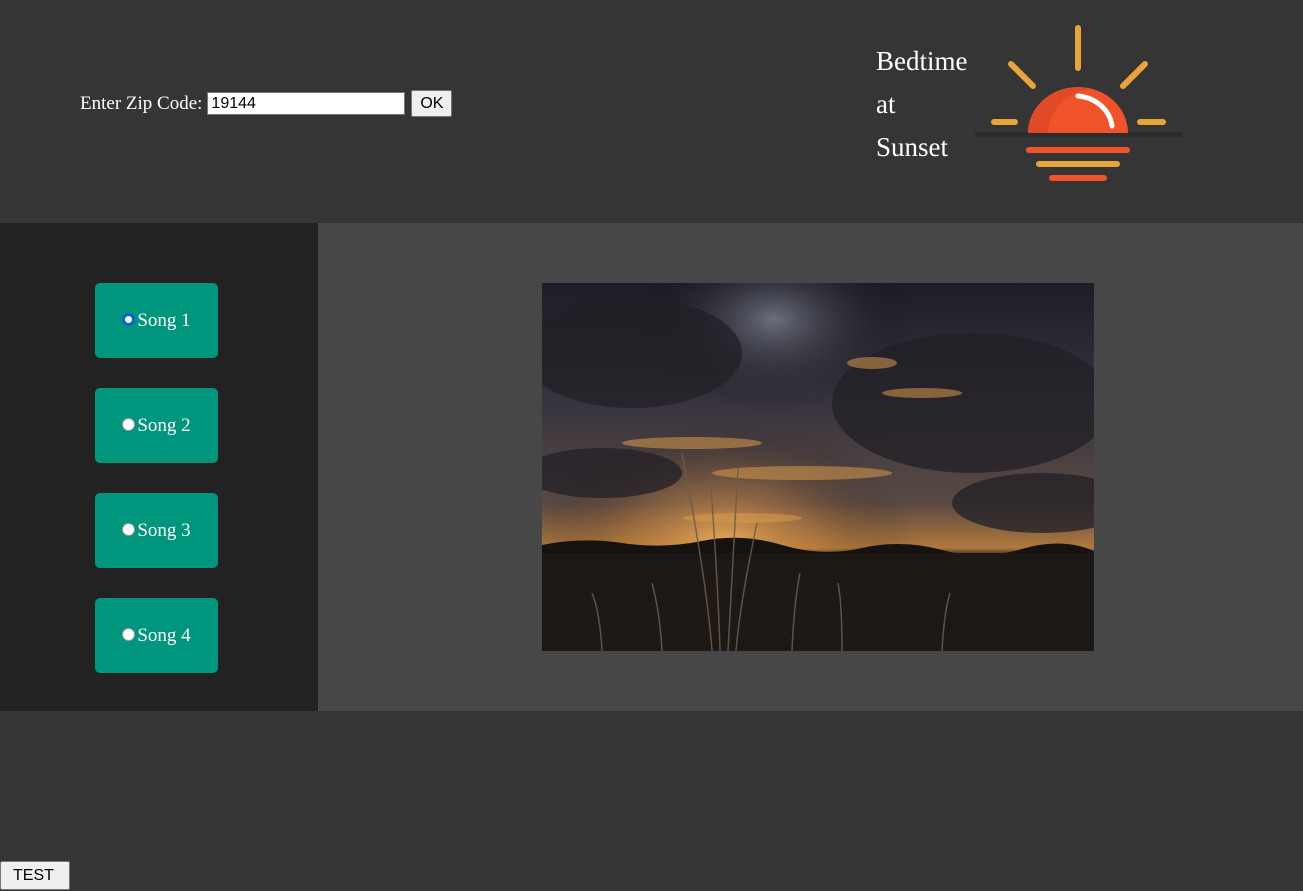  I want to click on zip-form: Enter Zip Code: OK, so click(266, 103).